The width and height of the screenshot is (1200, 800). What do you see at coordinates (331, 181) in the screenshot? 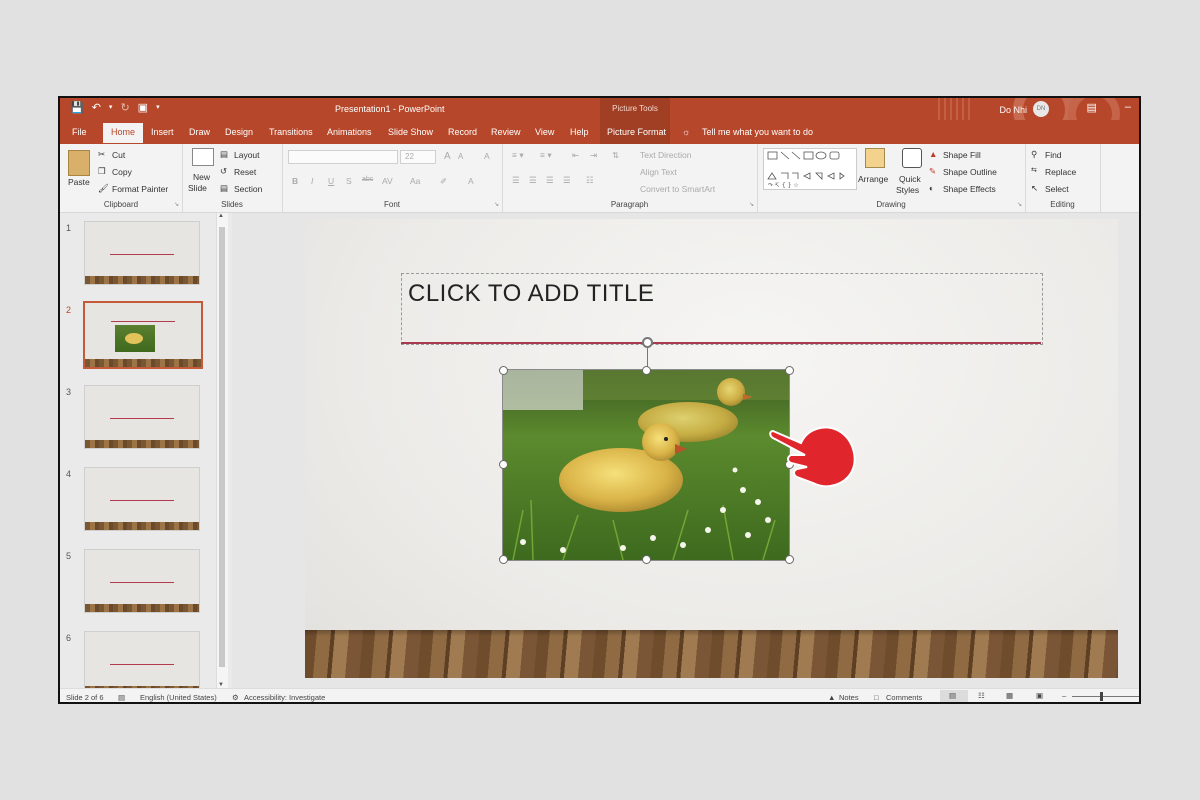
I see `underline-button: U` at bounding box center [331, 181].